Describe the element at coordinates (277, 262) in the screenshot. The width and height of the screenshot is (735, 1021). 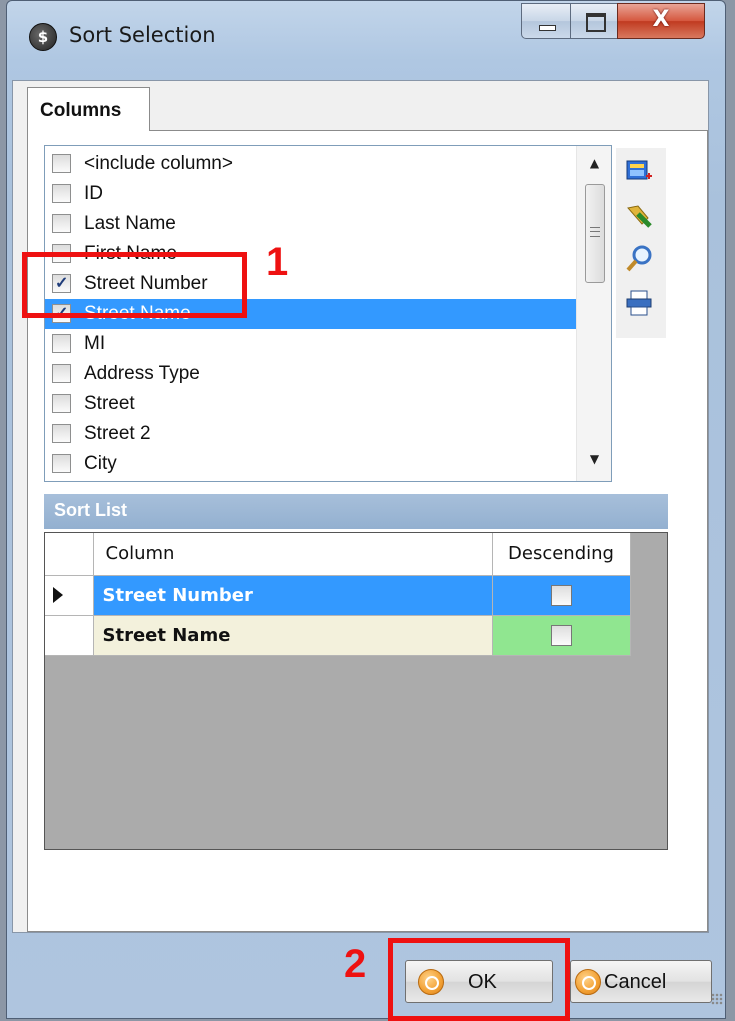
I see `annotation-step-number: 1` at that location.